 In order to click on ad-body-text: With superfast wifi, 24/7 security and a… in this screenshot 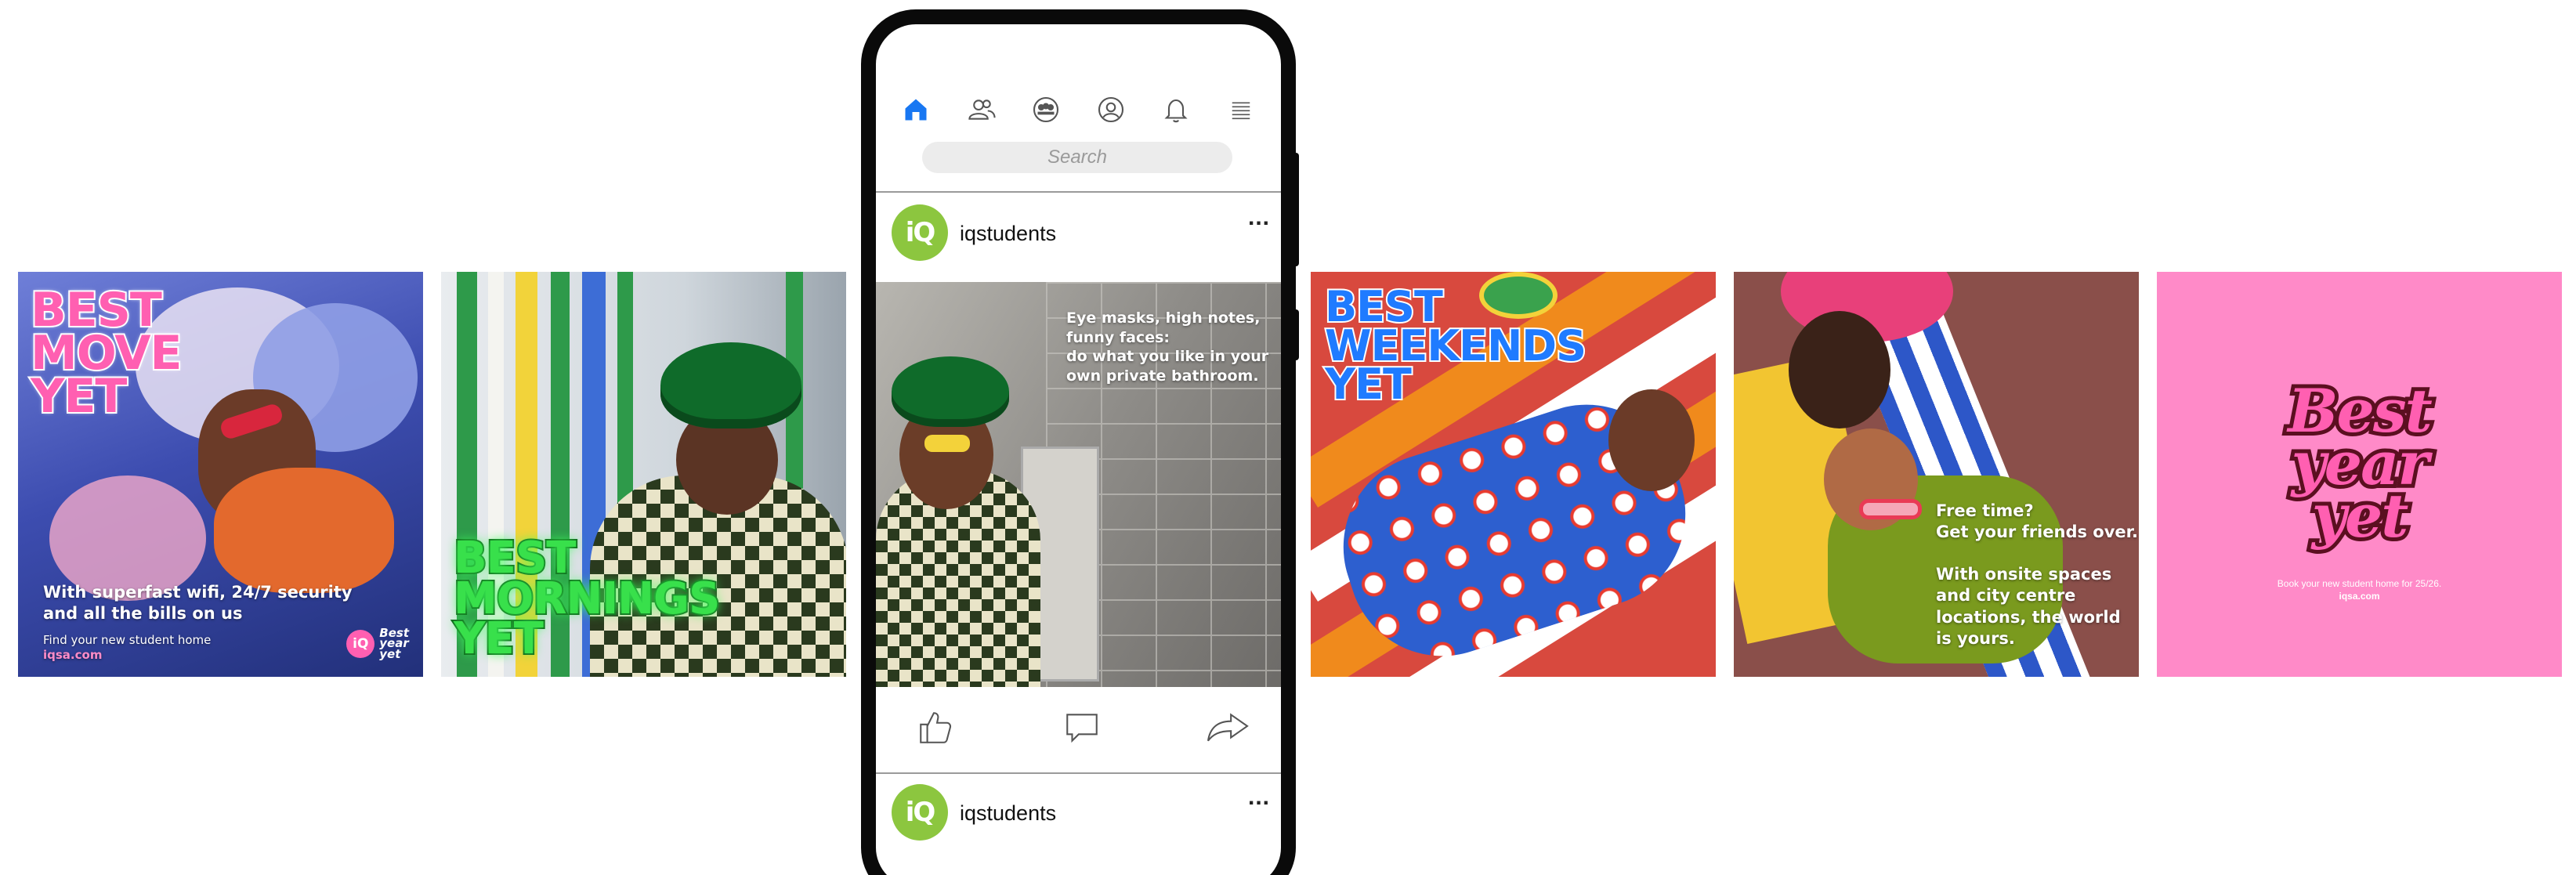, I will do `click(198, 603)`.